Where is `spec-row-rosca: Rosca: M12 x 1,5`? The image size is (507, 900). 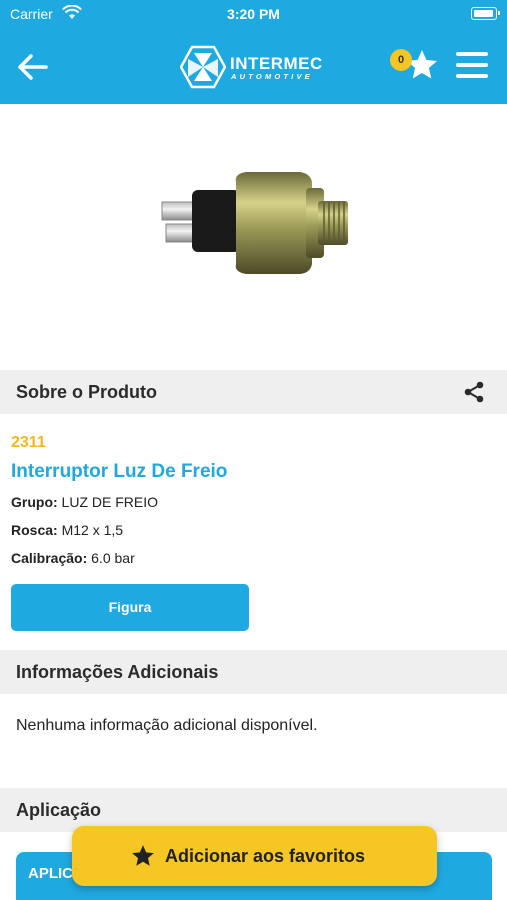 spec-row-rosca: Rosca: M12 x 1,5 is located at coordinates (67, 530).